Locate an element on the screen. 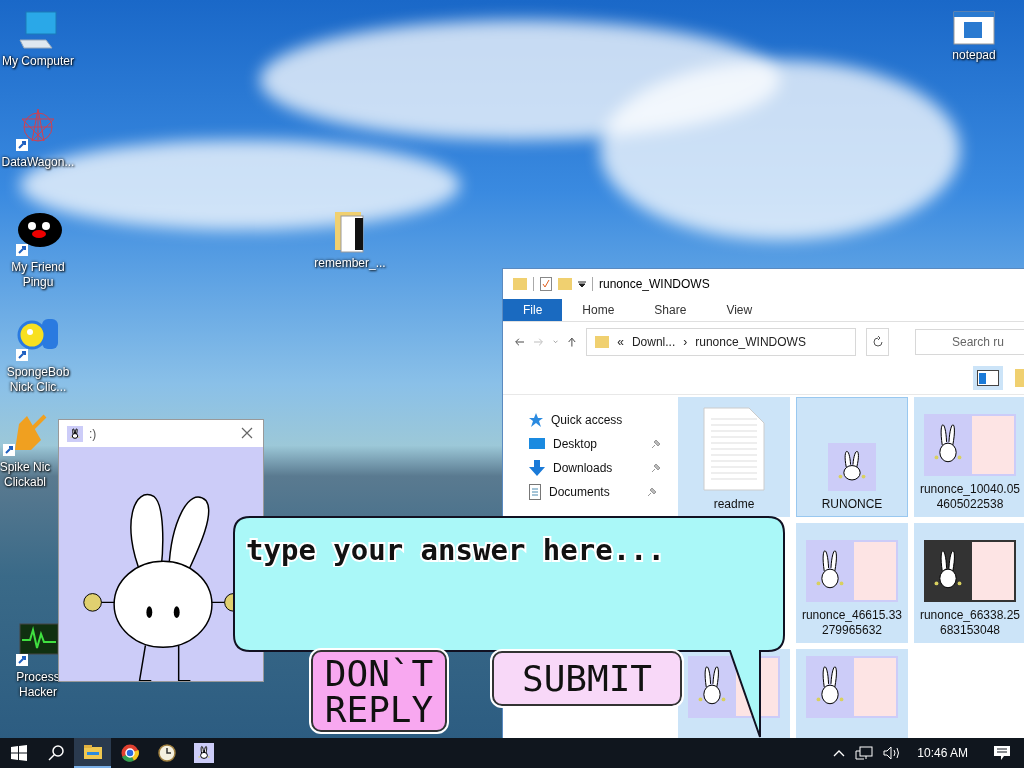 Image resolution: width=1024 pixels, height=768 pixels. notification-icon is located at coordinates (1002, 753).